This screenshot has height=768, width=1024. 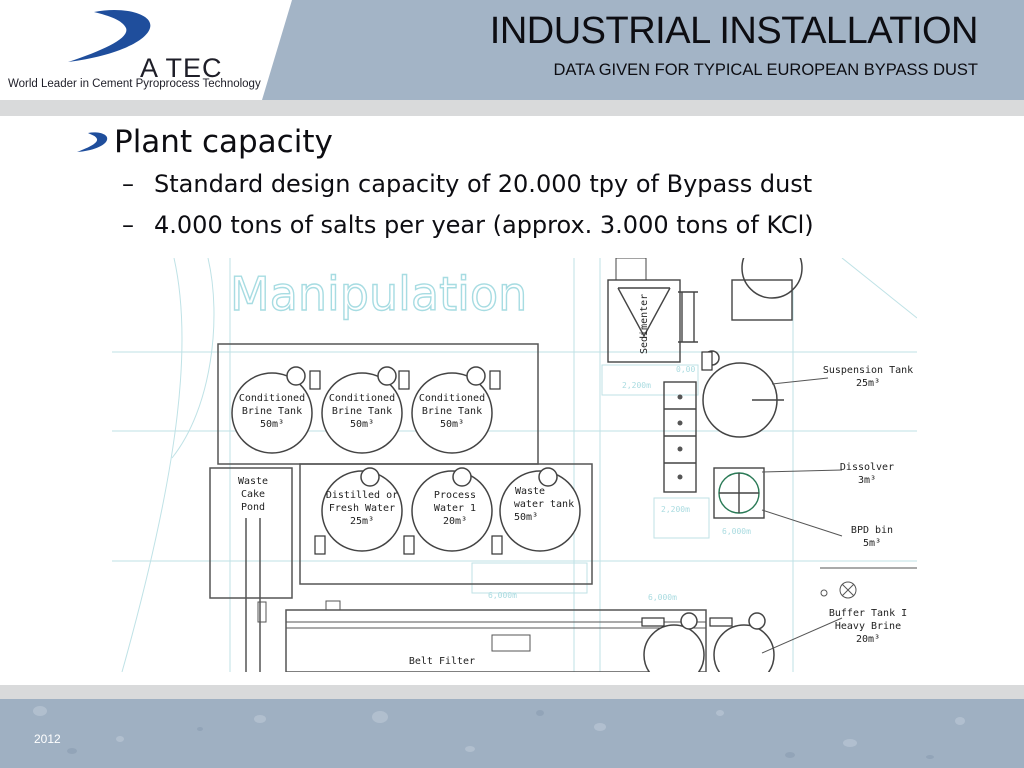 I want to click on belt-filter-label: Belt Filter, so click(x=442, y=661).